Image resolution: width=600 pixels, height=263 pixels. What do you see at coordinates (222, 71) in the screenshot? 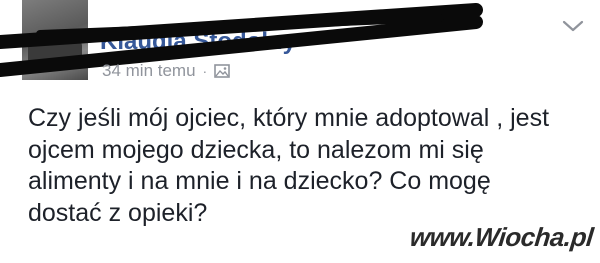
I see `photo-icon` at bounding box center [222, 71].